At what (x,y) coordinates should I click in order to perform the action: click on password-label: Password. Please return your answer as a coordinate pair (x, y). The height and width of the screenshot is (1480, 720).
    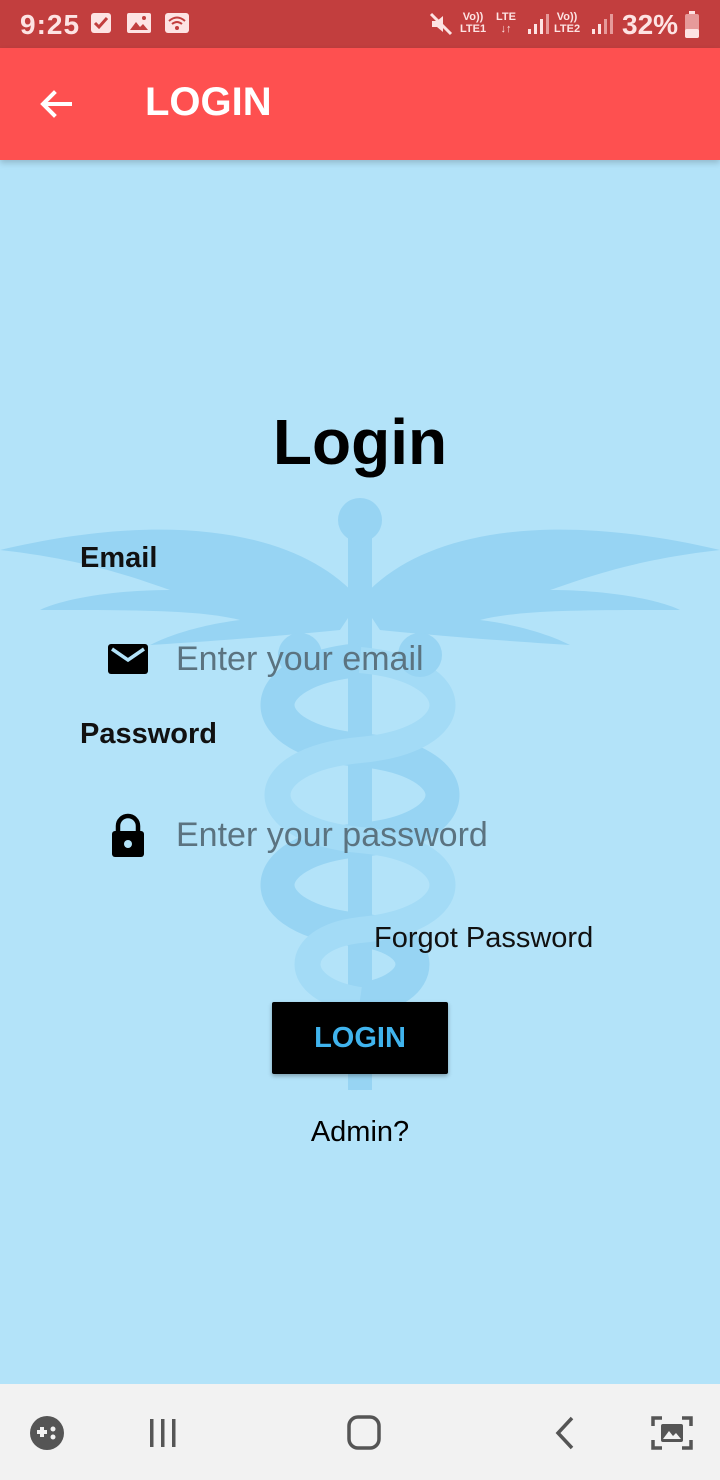
    Looking at the image, I should click on (148, 734).